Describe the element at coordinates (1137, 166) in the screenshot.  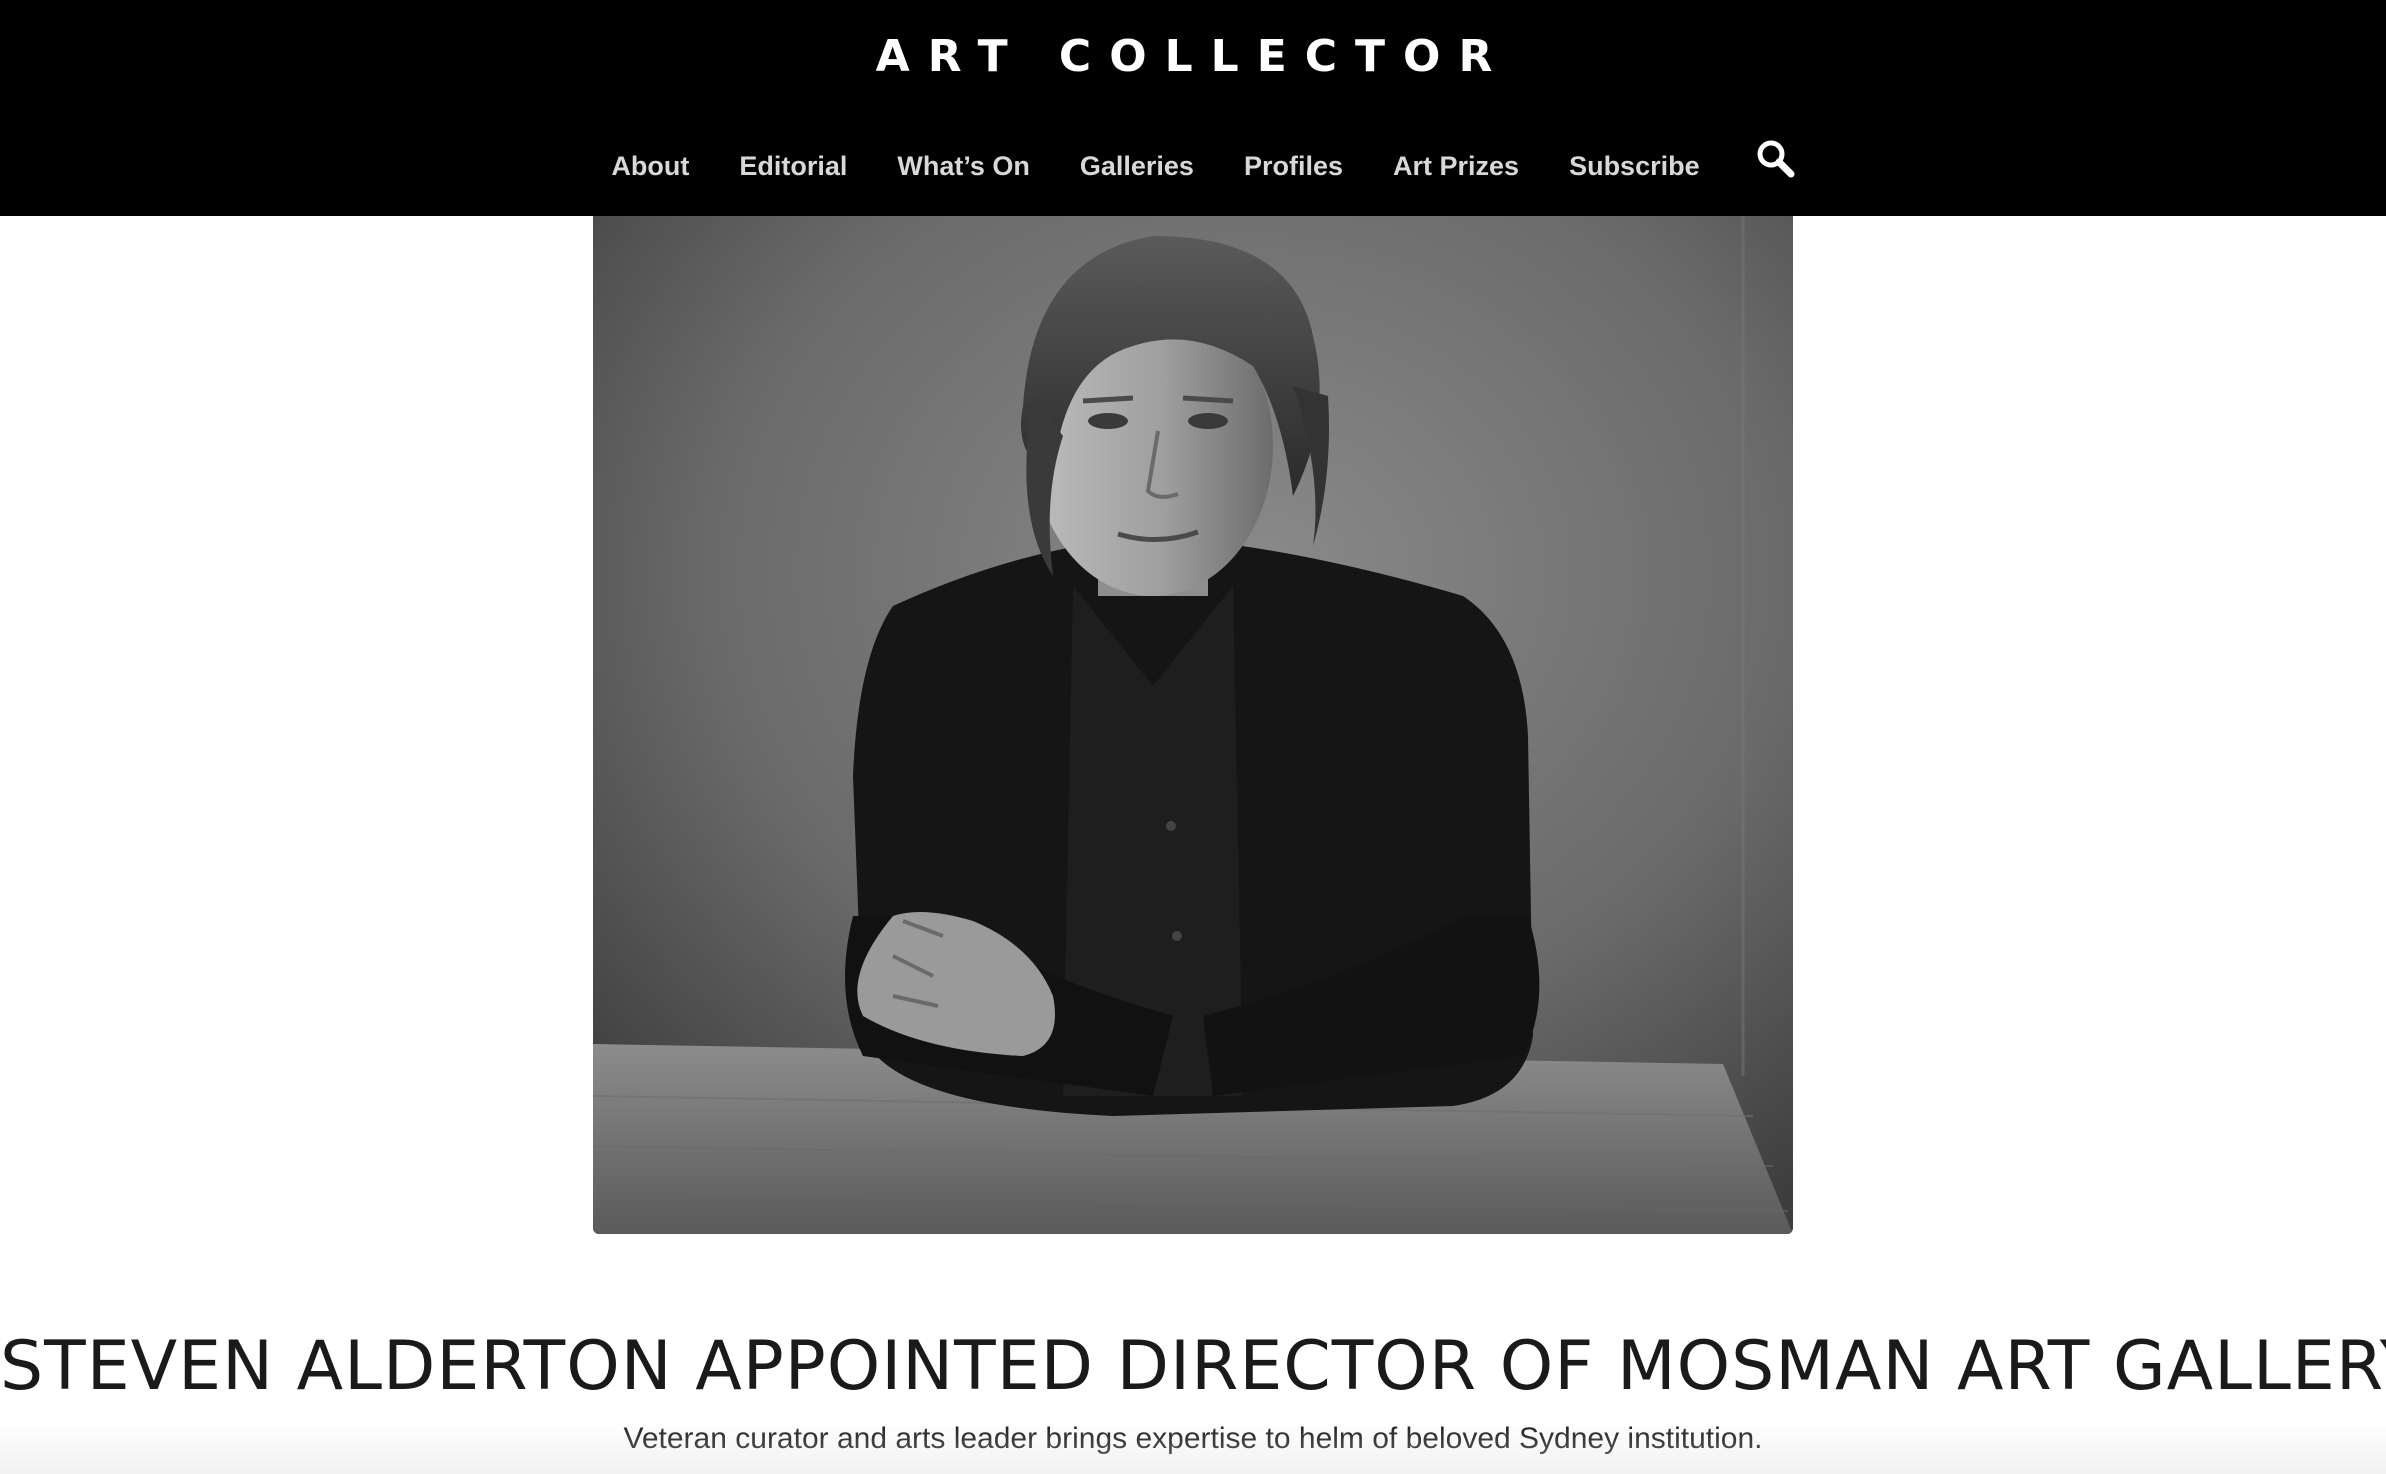
I see `nav-item-galleries: Galleries` at that location.